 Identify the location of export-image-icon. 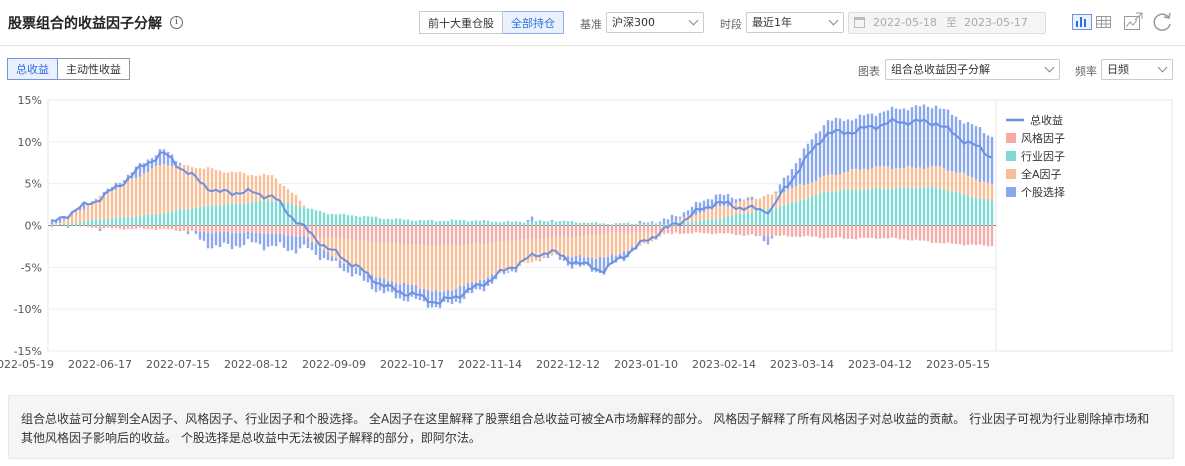
(1133, 22).